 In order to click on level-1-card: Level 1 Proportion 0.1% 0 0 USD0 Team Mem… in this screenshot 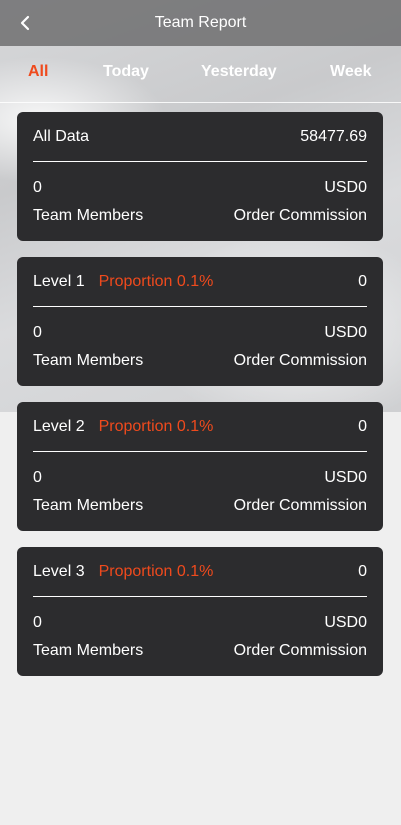, I will do `click(200, 321)`.